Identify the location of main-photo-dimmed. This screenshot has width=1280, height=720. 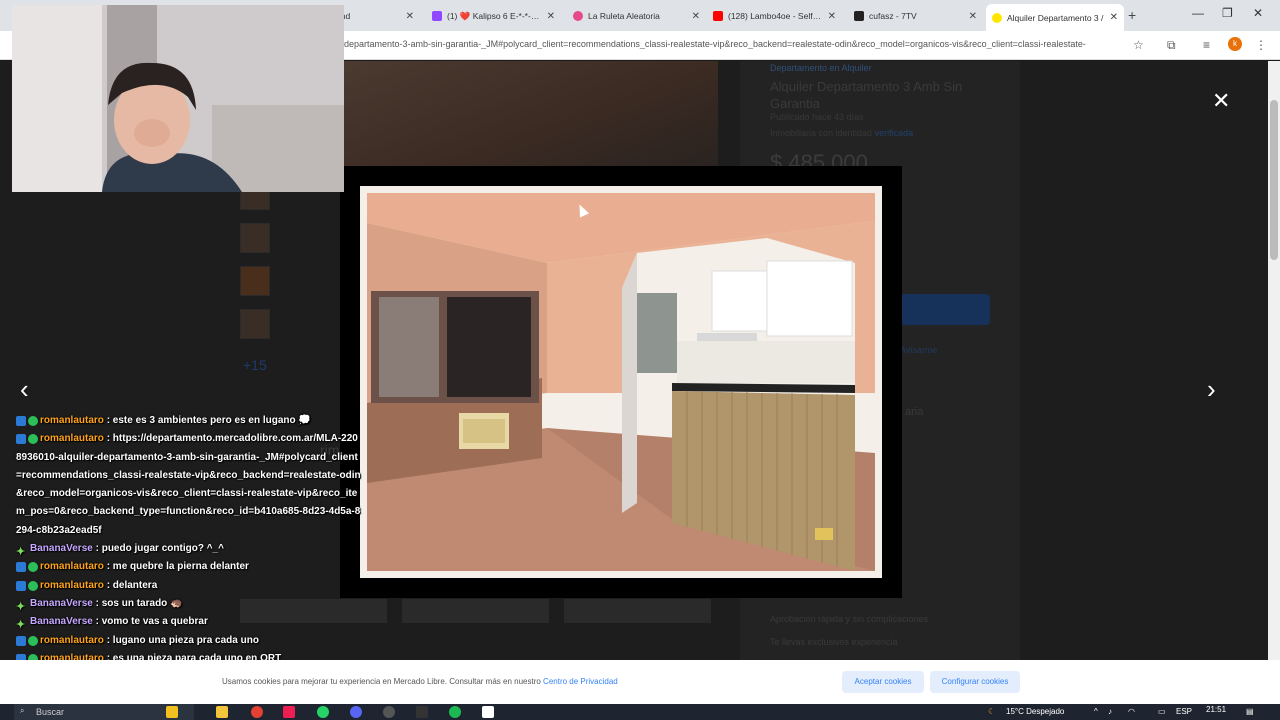
(531, 113).